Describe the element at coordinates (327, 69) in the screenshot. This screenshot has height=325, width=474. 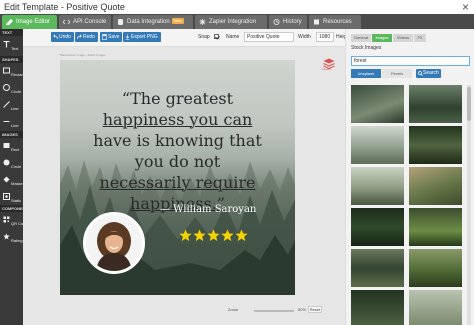
I see `layers-label: Layers` at that location.